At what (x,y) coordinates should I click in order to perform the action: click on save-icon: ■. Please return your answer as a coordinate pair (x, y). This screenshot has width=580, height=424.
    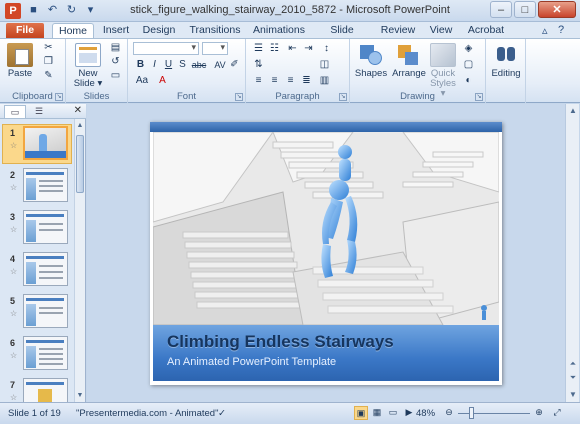
    Looking at the image, I should click on (33, 10).